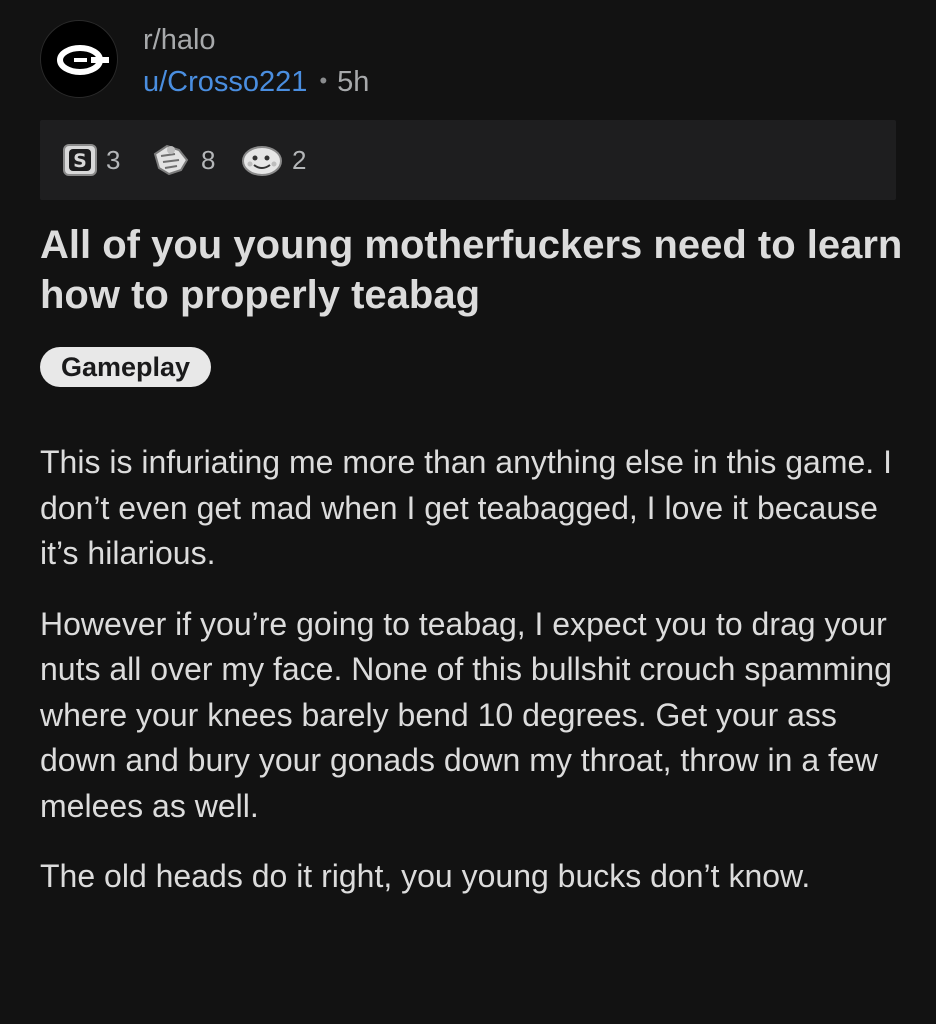 The height and width of the screenshot is (1024, 936). Describe the element at coordinates (171, 160) in the screenshot. I see `helpful-award-icon` at that location.